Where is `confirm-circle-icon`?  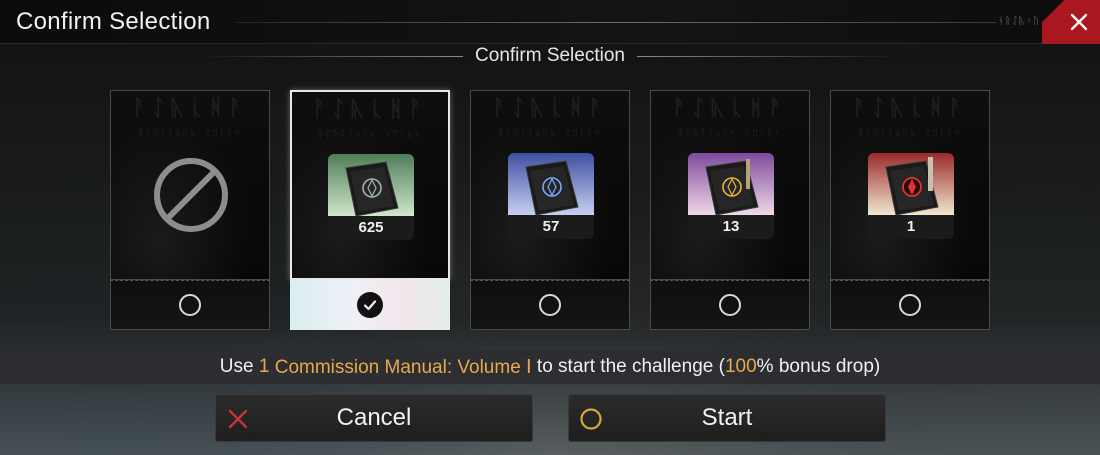 confirm-circle-icon is located at coordinates (591, 419).